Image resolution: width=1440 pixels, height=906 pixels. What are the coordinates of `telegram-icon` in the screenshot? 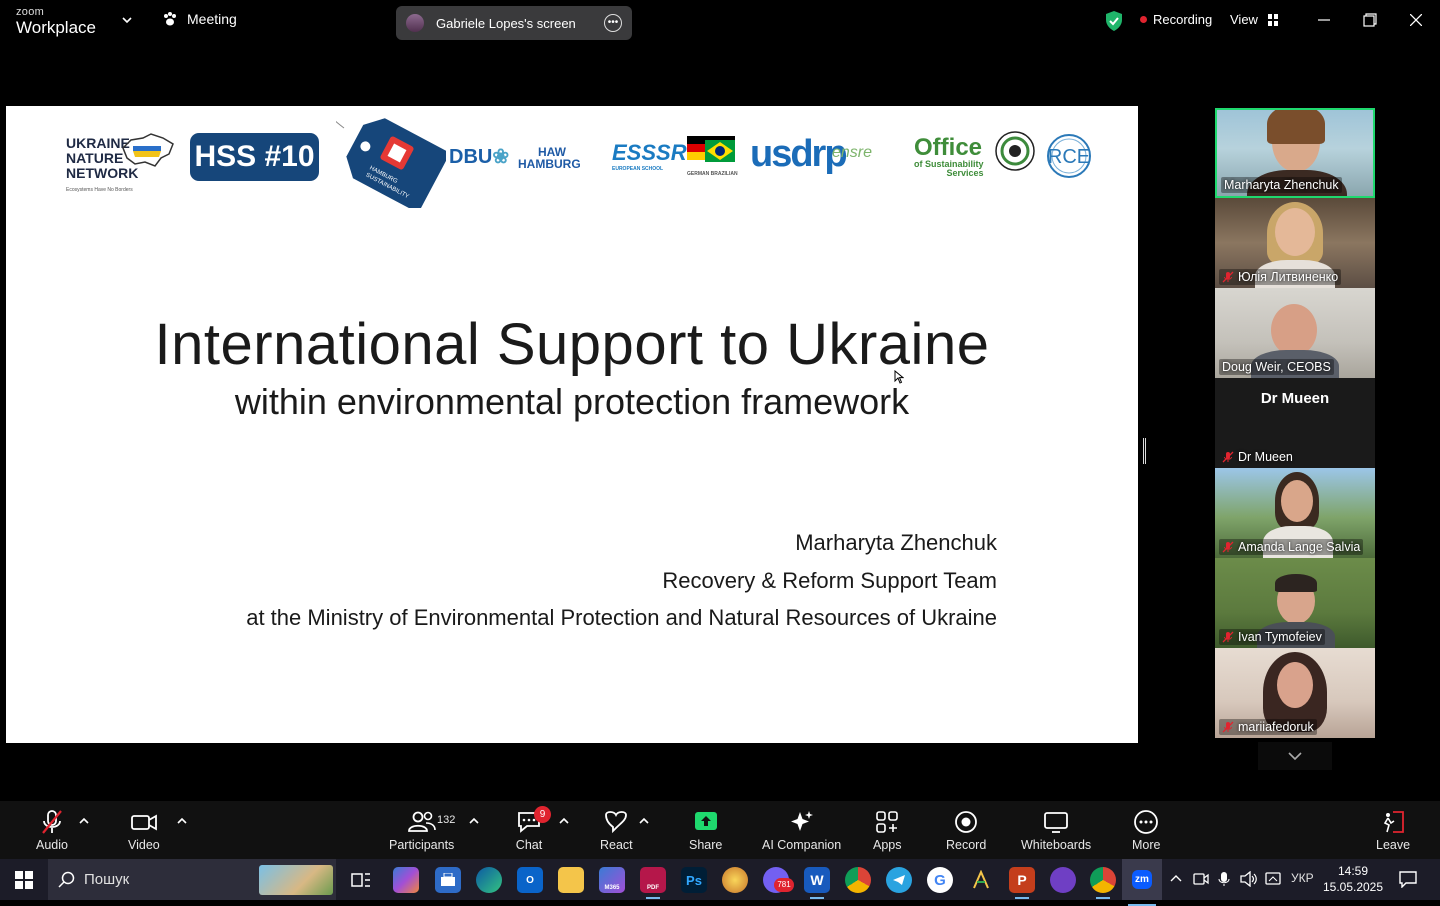 It's located at (899, 880).